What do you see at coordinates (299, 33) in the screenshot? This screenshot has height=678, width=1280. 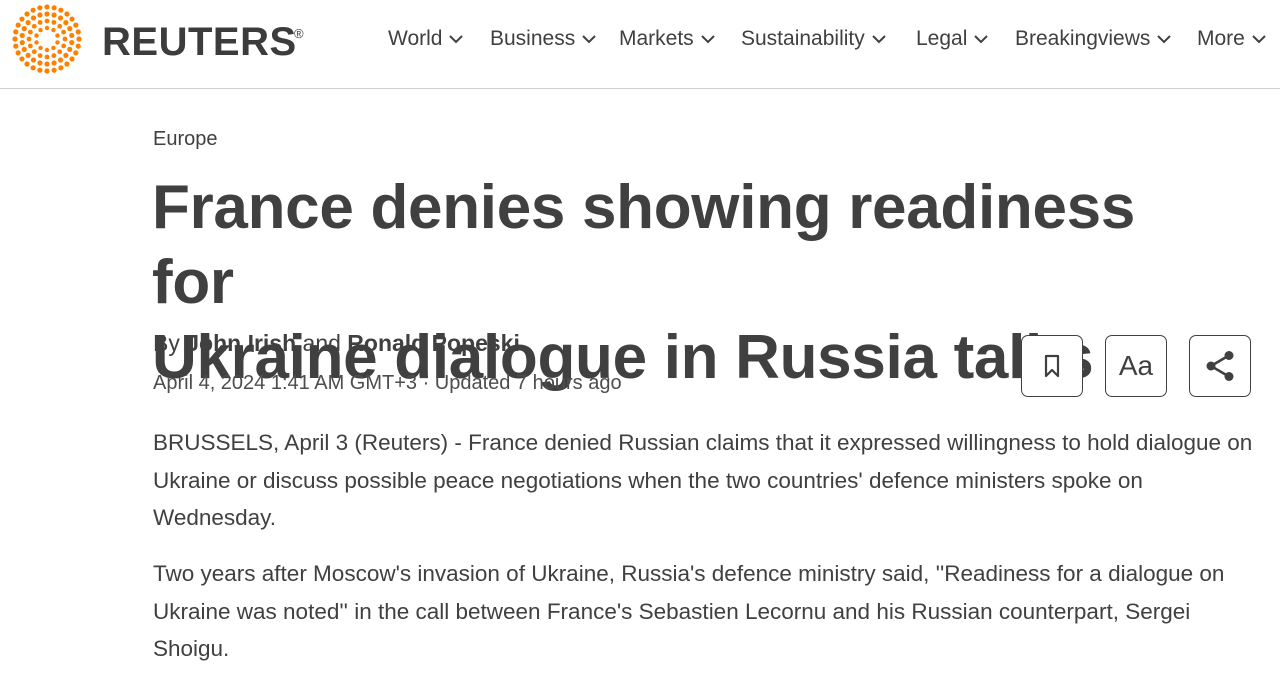 I see `registered-mark: ®` at bounding box center [299, 33].